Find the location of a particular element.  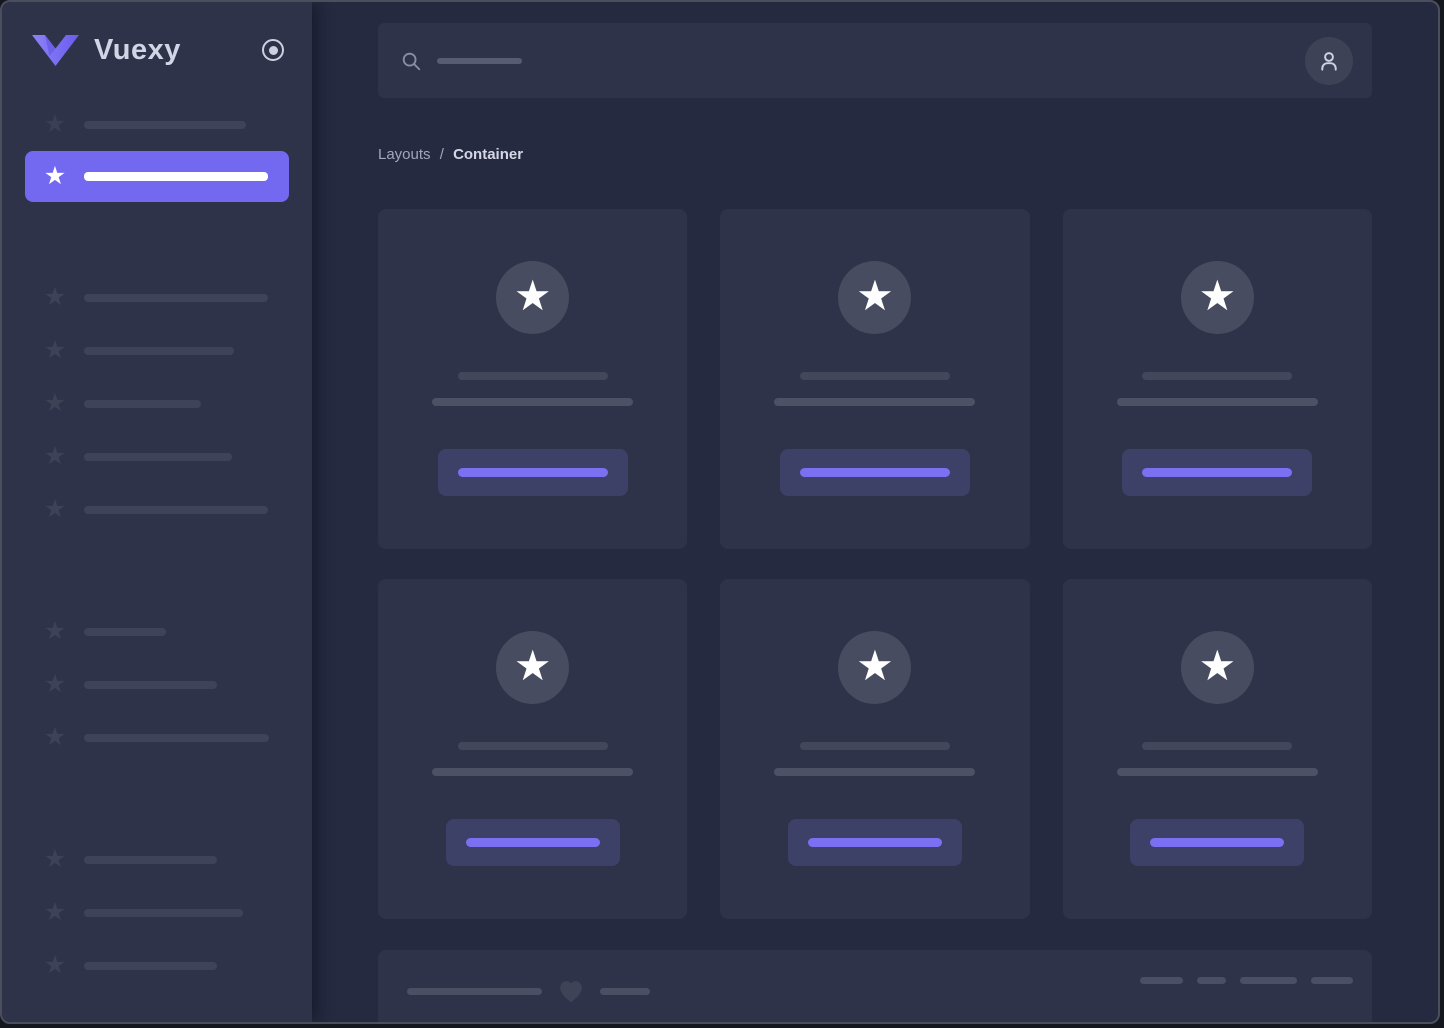

breadcrumb-parent: Layouts is located at coordinates (404, 154).